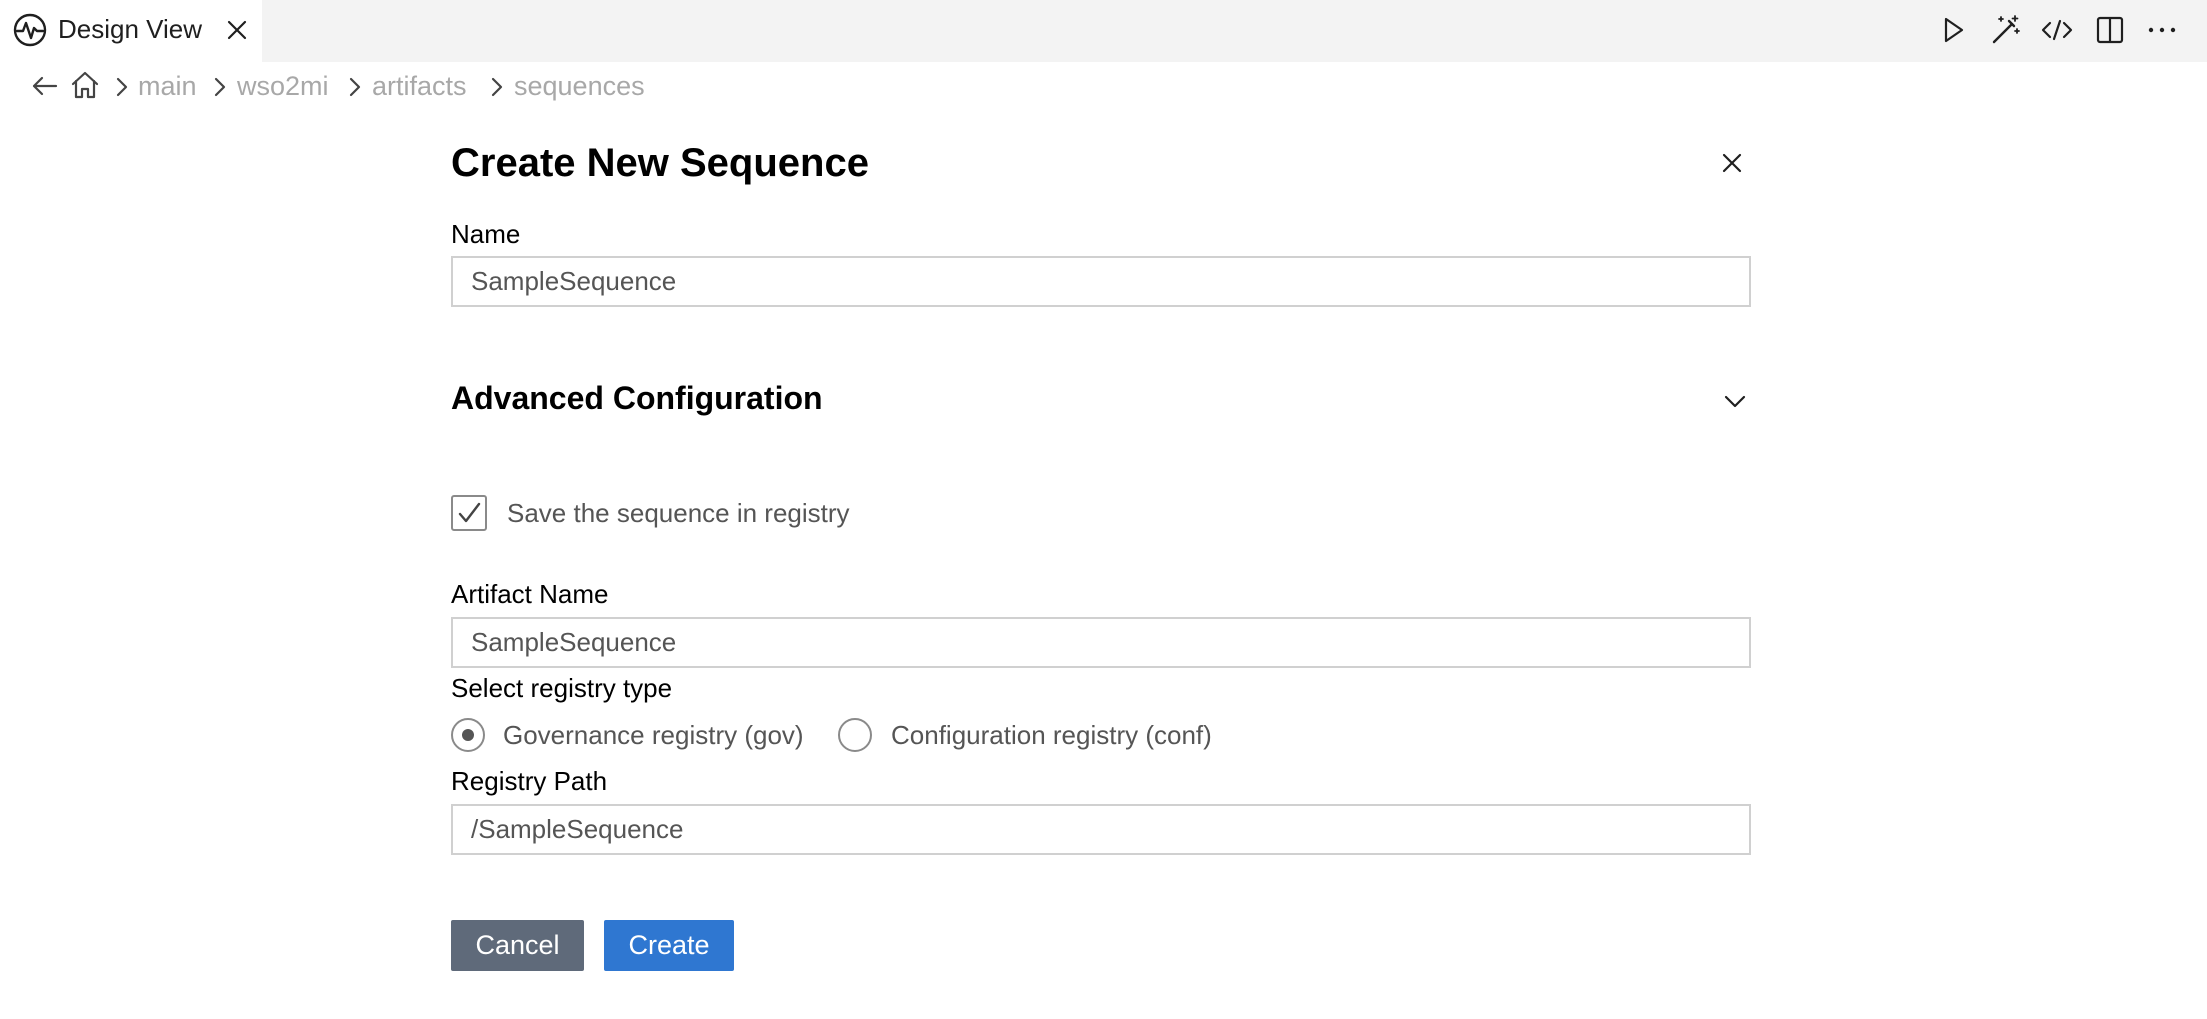 This screenshot has width=2207, height=1019. Describe the element at coordinates (1103, 31) in the screenshot. I see `editor-tab-bar: Design View` at that location.